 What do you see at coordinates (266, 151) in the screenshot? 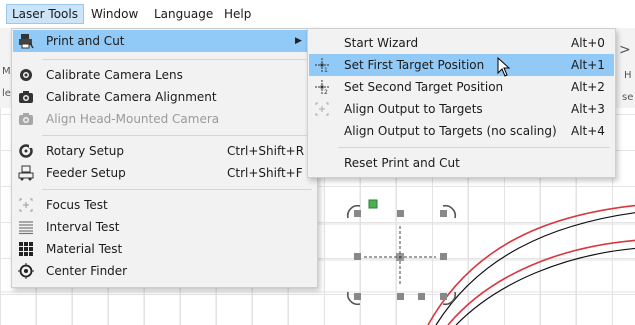
I see `menu-item-shortcut: Ctrl+Shift+R` at bounding box center [266, 151].